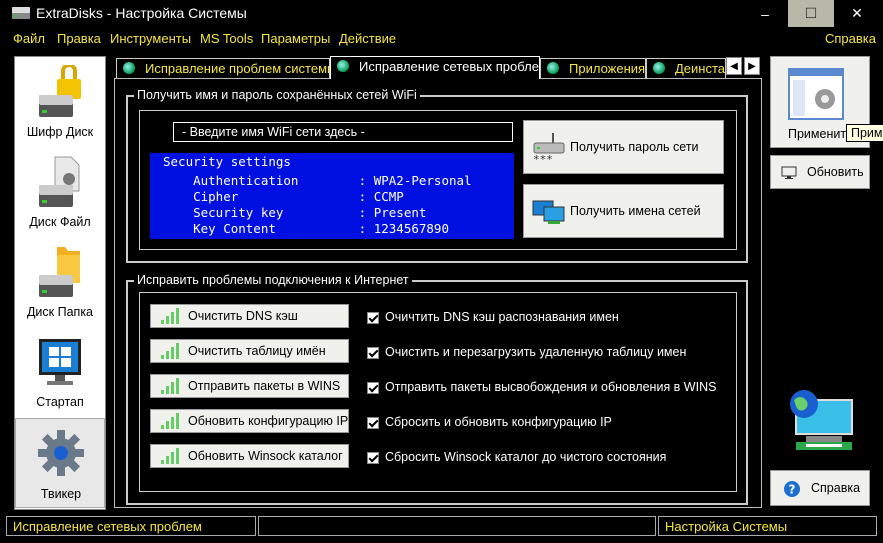  I want to click on wifi-name-input: - Введите имя WiFi сети здесь -, so click(343, 132).